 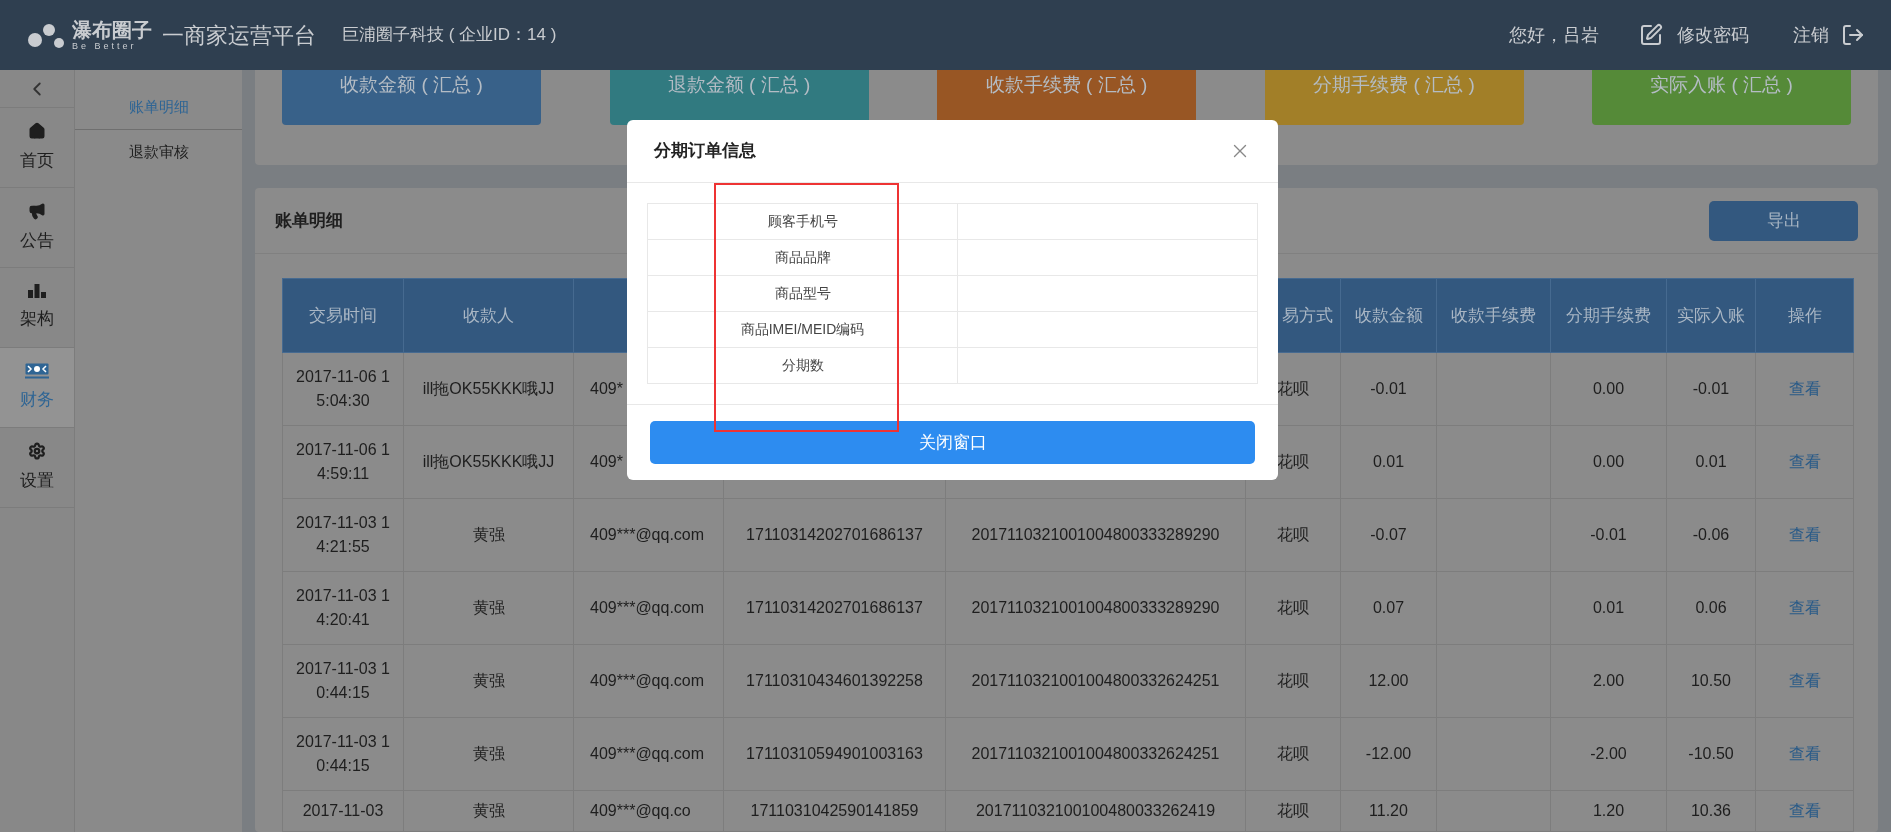 What do you see at coordinates (1804, 315) in the screenshot?
I see `column-header: 操作` at bounding box center [1804, 315].